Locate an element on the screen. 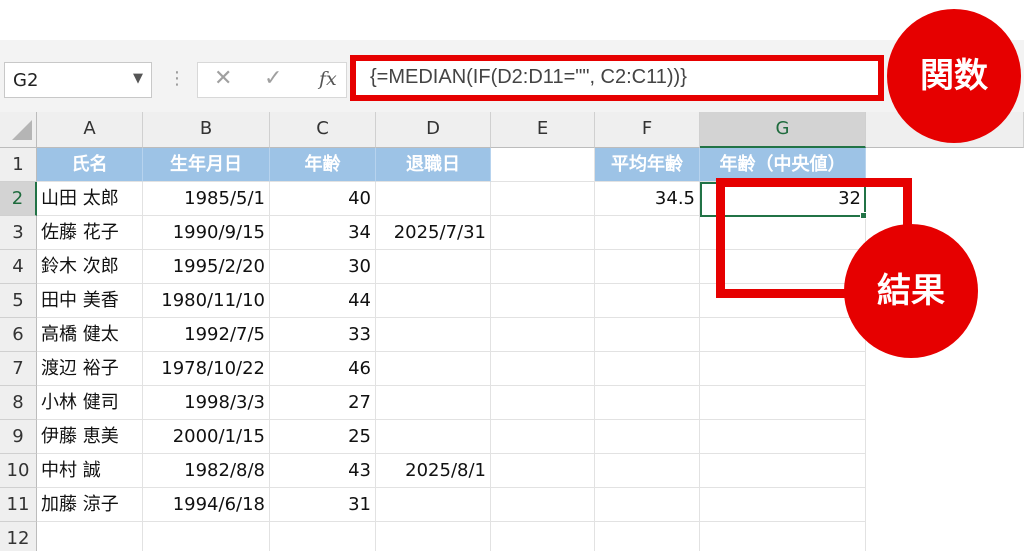  row-header-12: 12 is located at coordinates (18, 536).